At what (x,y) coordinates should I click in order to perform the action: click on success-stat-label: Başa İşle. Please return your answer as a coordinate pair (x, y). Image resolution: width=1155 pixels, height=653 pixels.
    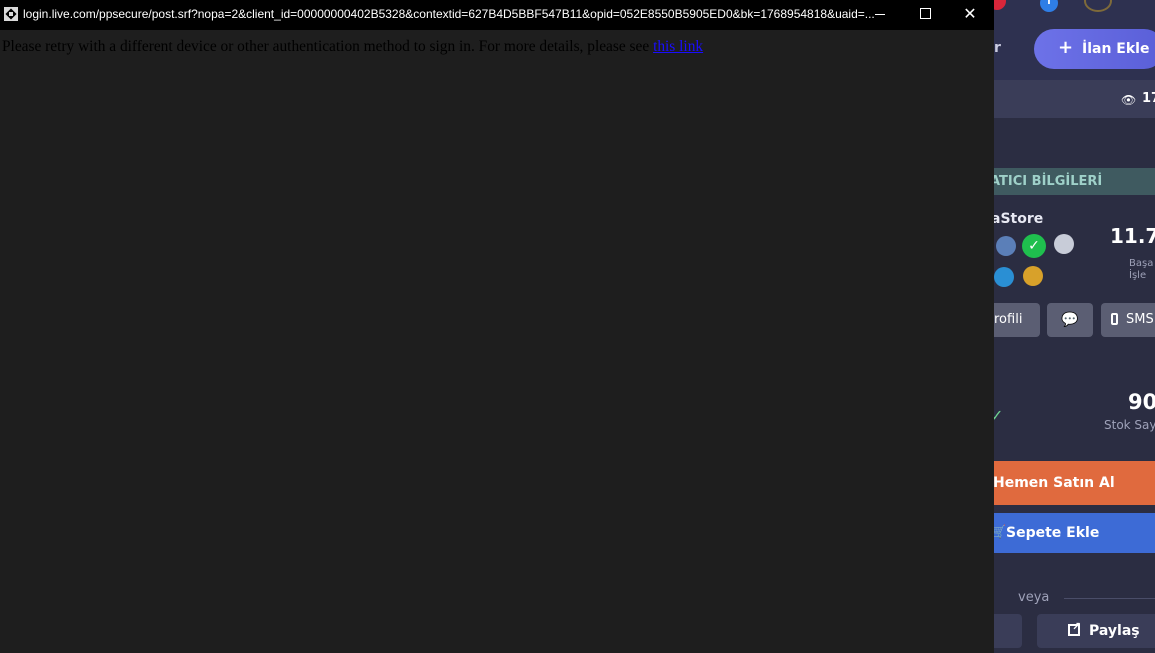
    Looking at the image, I should click on (1141, 270).